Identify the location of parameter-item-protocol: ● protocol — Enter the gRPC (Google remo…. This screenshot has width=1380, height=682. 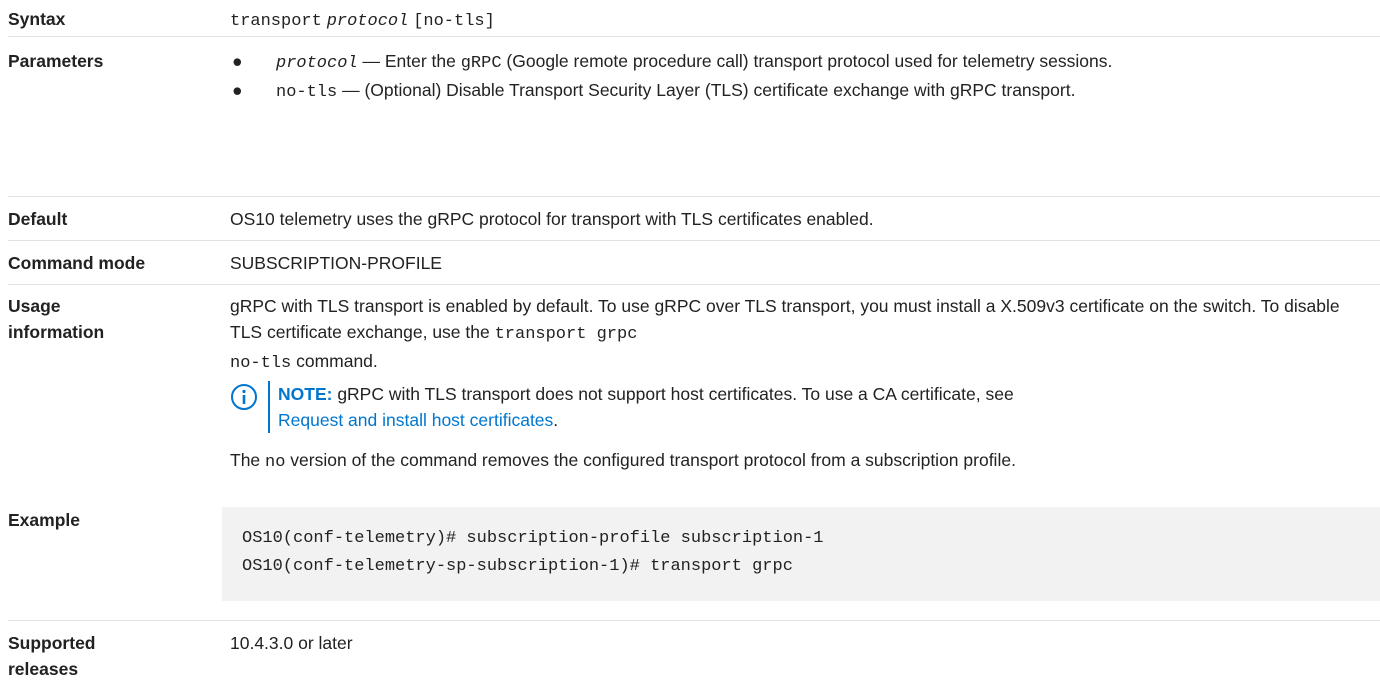
(795, 62).